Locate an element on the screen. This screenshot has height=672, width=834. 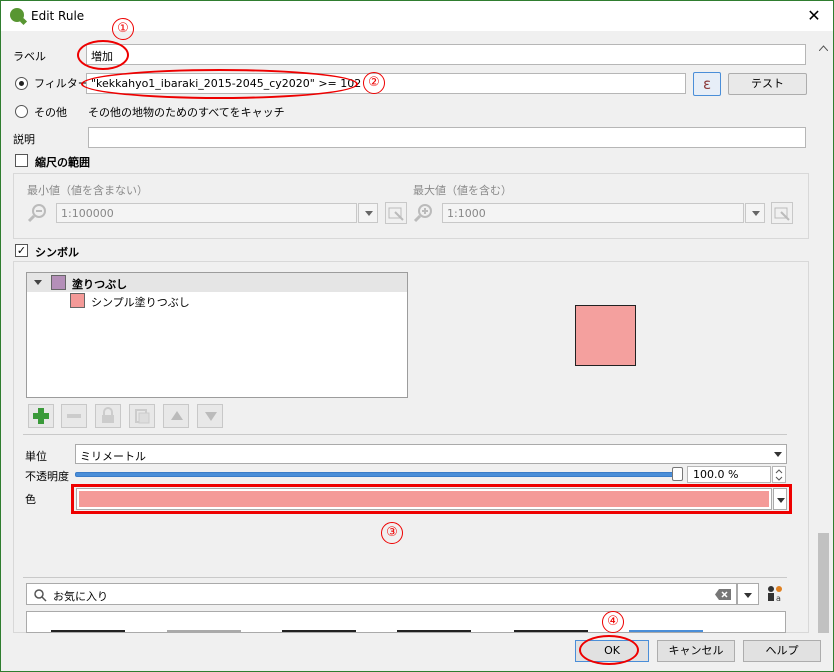
zoom-out-icon is located at coordinates (38, 213).